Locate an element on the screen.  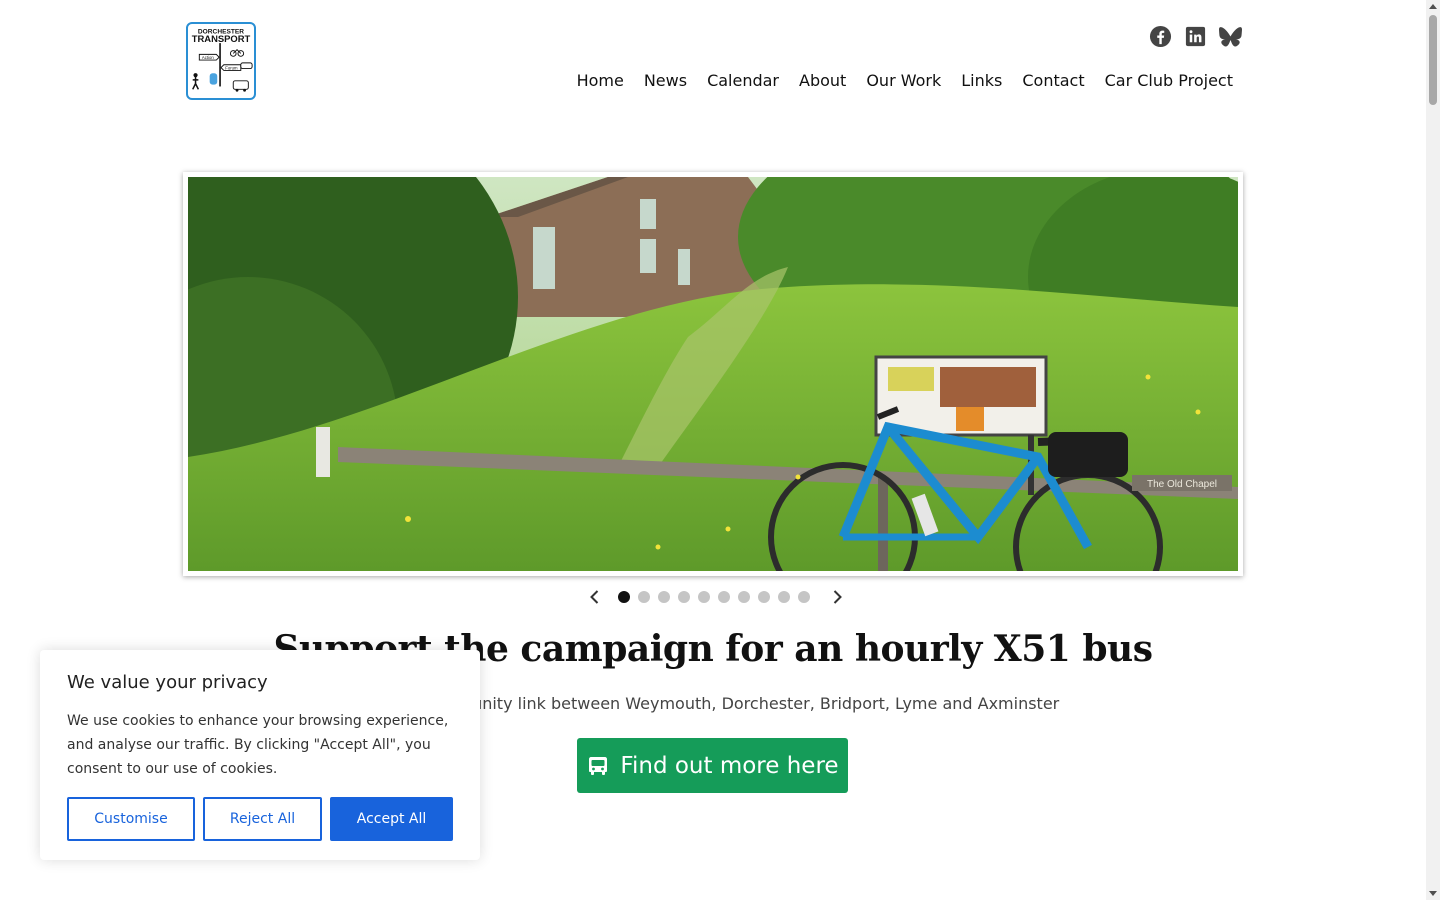
slider-controls is located at coordinates (716, 597).